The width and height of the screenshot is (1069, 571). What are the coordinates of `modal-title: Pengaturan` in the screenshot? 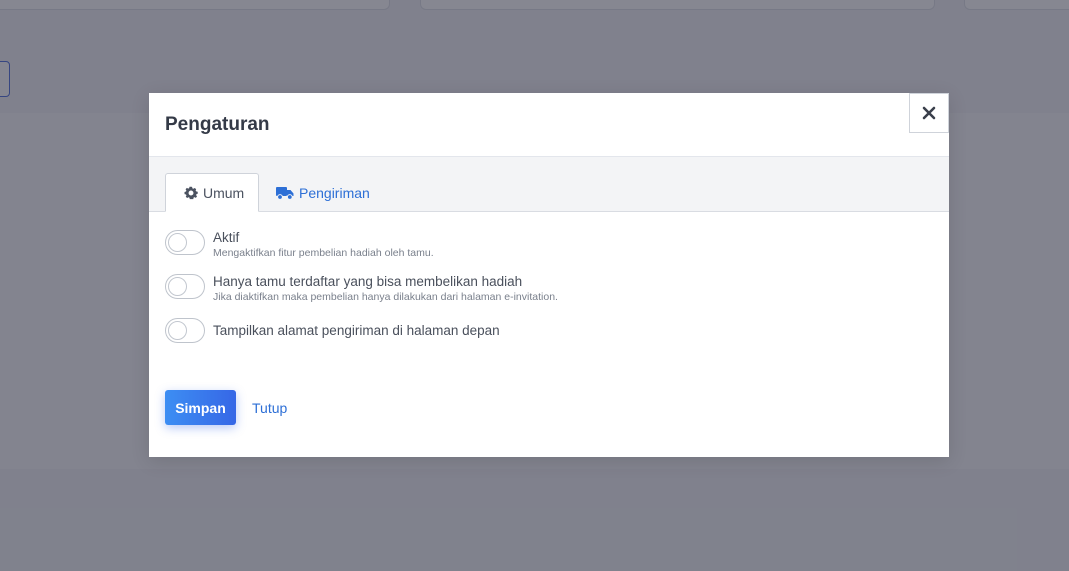 It's located at (217, 124).